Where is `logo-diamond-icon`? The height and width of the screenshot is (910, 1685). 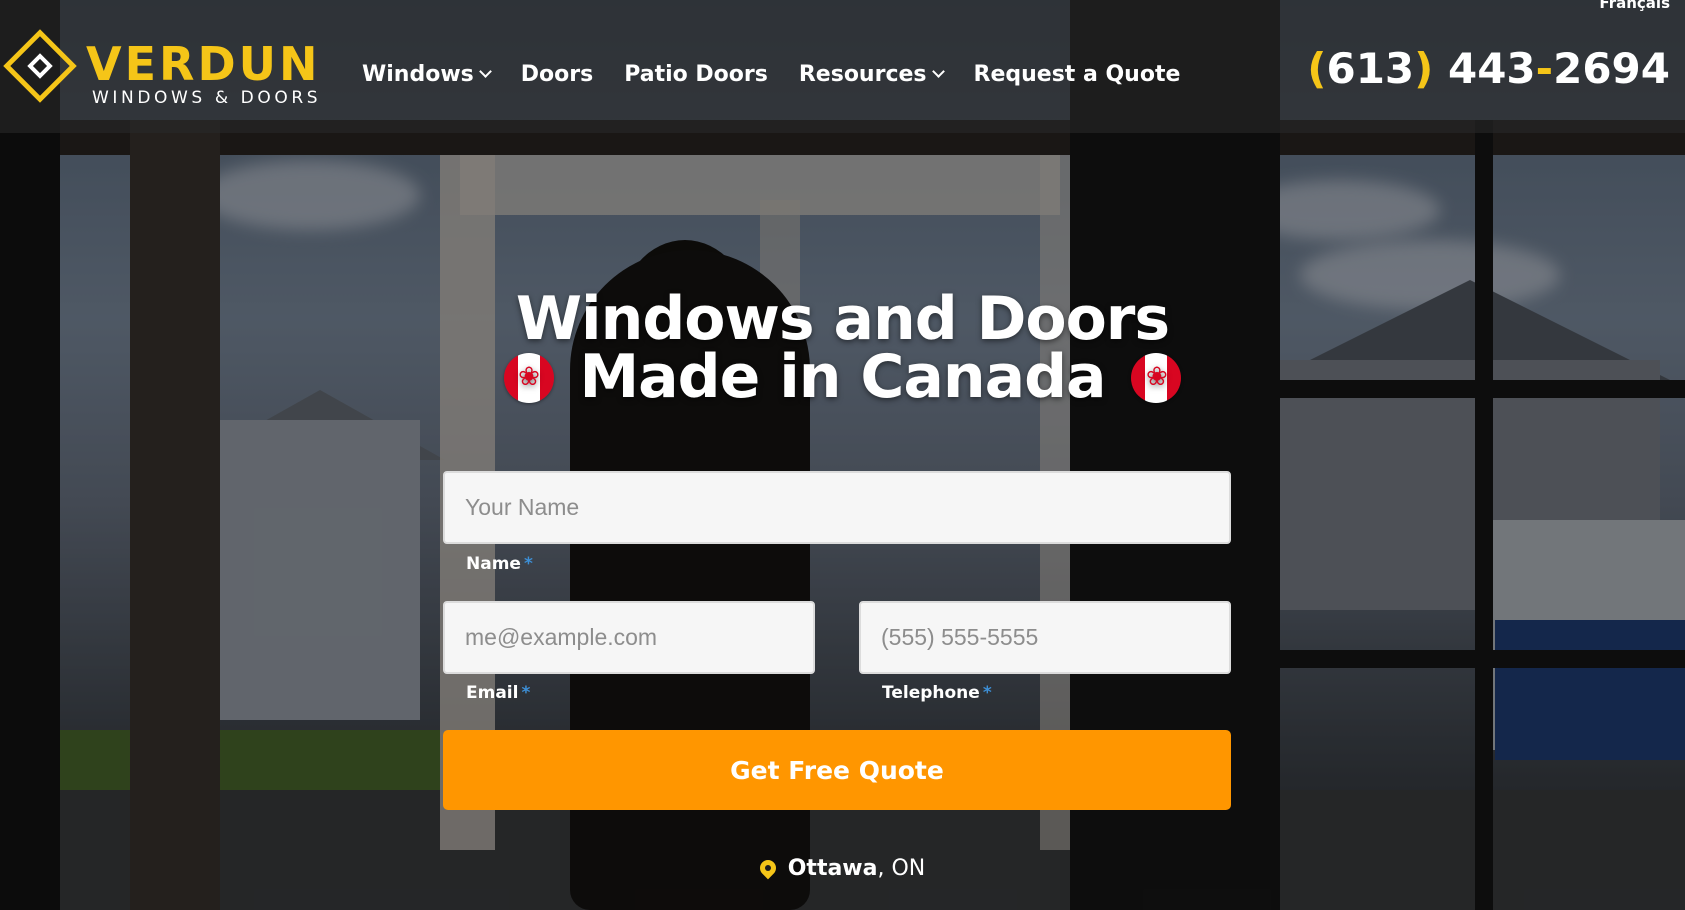
logo-diamond-icon is located at coordinates (40, 66).